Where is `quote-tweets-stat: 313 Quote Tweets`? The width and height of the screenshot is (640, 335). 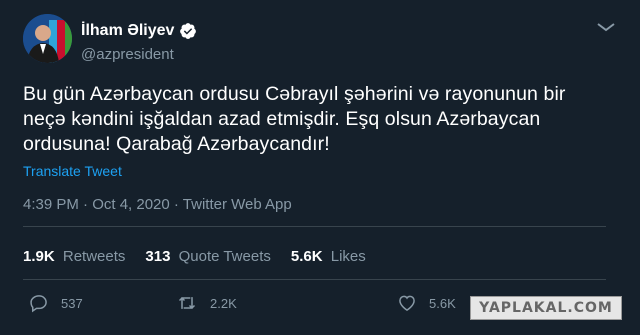 quote-tweets-stat: 313 Quote Tweets is located at coordinates (207, 256).